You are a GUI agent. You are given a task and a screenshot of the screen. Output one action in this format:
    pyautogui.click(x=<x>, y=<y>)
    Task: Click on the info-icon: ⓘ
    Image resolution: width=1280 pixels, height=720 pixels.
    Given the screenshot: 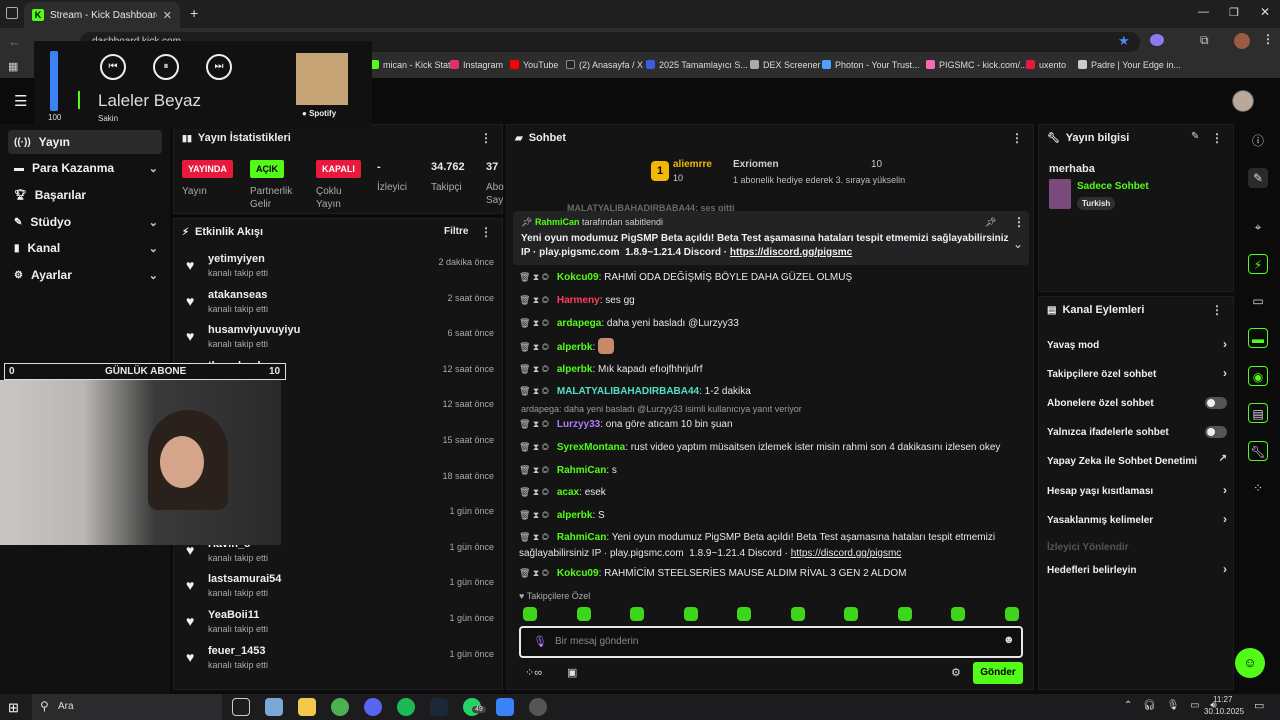 What is the action you would take?
    pyautogui.click(x=1258, y=141)
    